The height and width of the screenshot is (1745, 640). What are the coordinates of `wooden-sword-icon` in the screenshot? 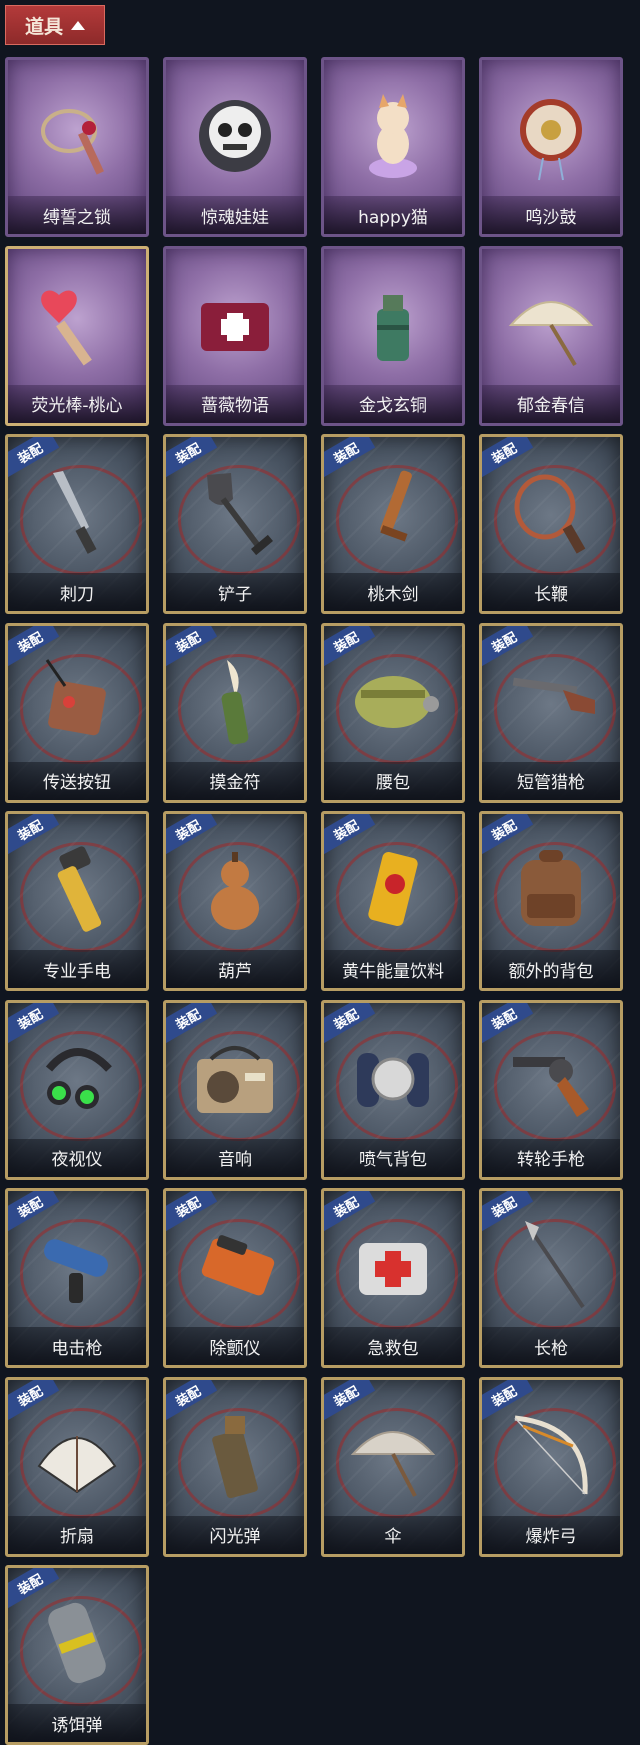 It's located at (393, 511).